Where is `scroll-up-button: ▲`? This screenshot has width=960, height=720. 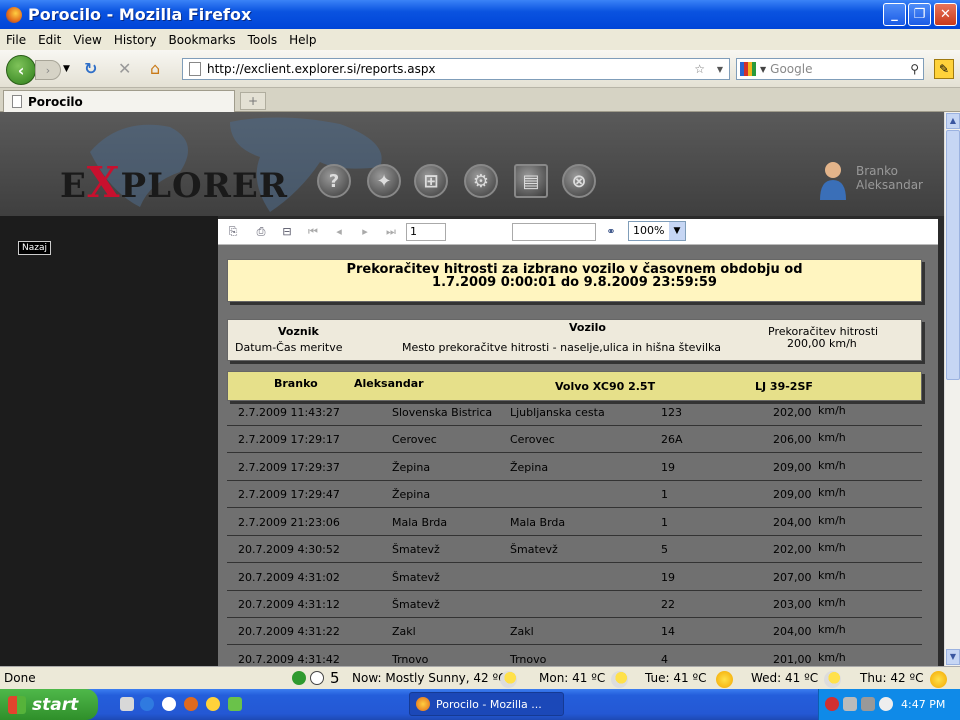
scroll-up-button: ▲ is located at coordinates (953, 121).